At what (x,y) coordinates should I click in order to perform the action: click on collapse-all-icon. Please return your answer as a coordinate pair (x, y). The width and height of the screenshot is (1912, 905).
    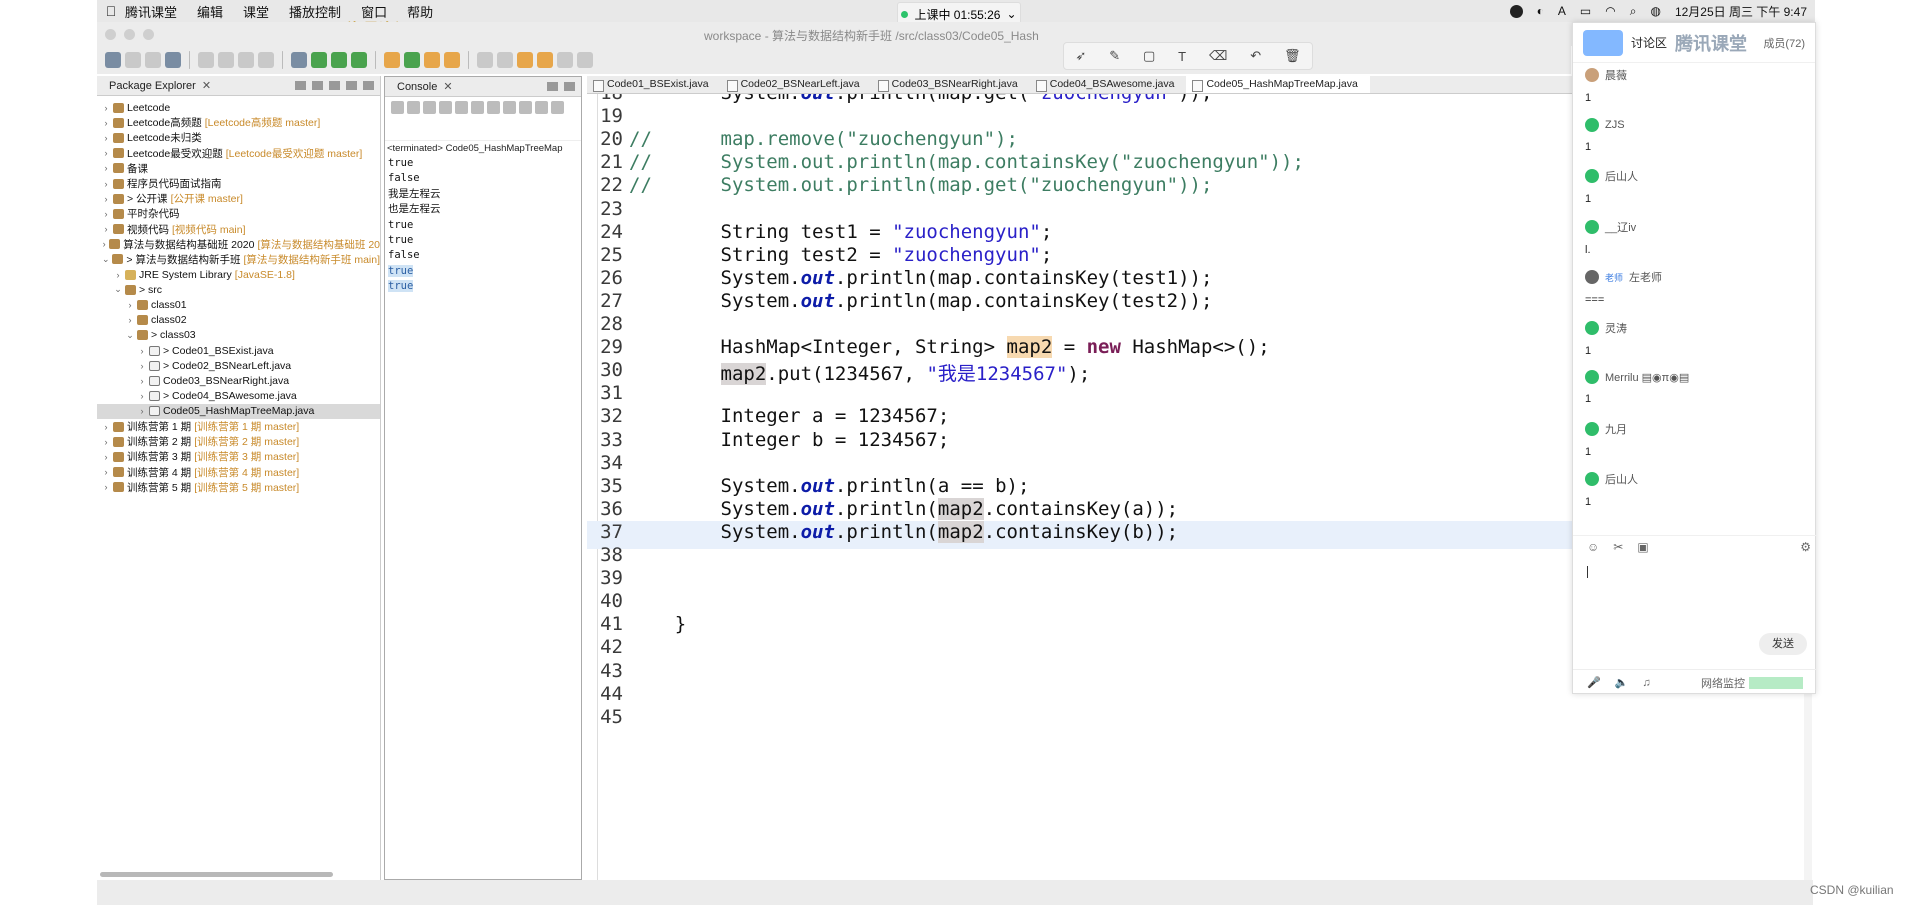
    Looking at the image, I should click on (300, 85).